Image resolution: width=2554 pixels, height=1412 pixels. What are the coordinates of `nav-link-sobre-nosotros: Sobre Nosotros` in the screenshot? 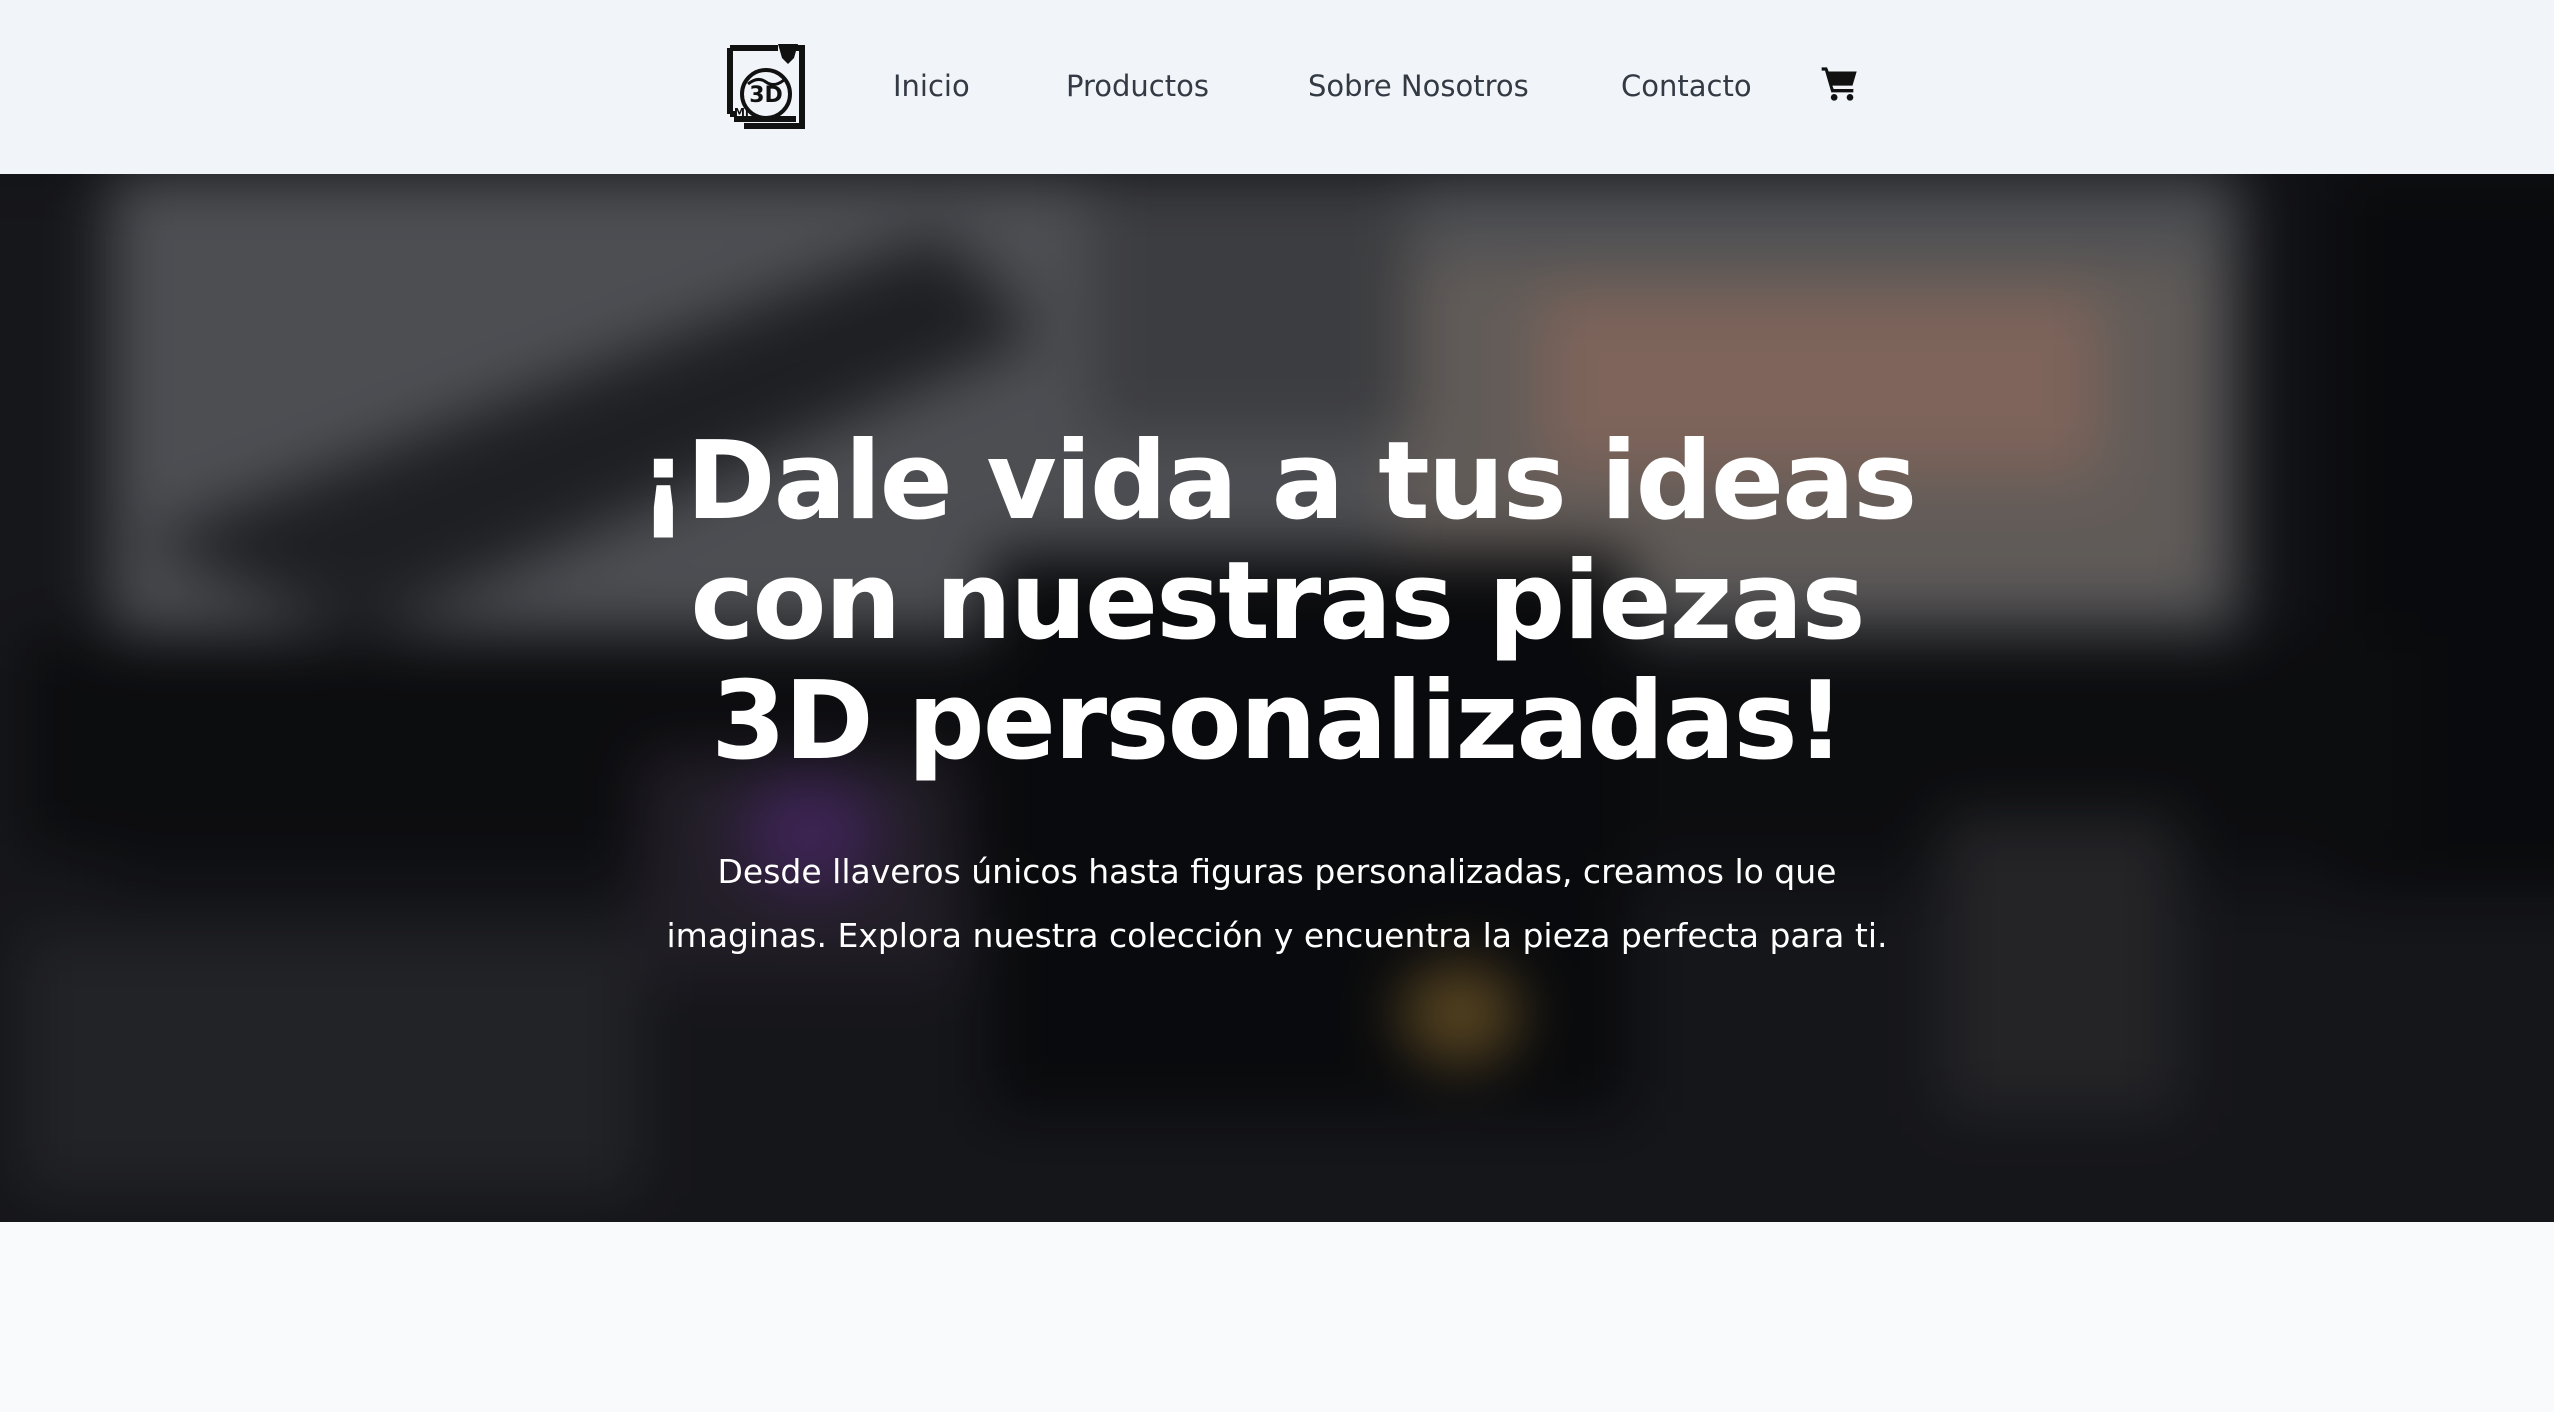 It's located at (1418, 86).